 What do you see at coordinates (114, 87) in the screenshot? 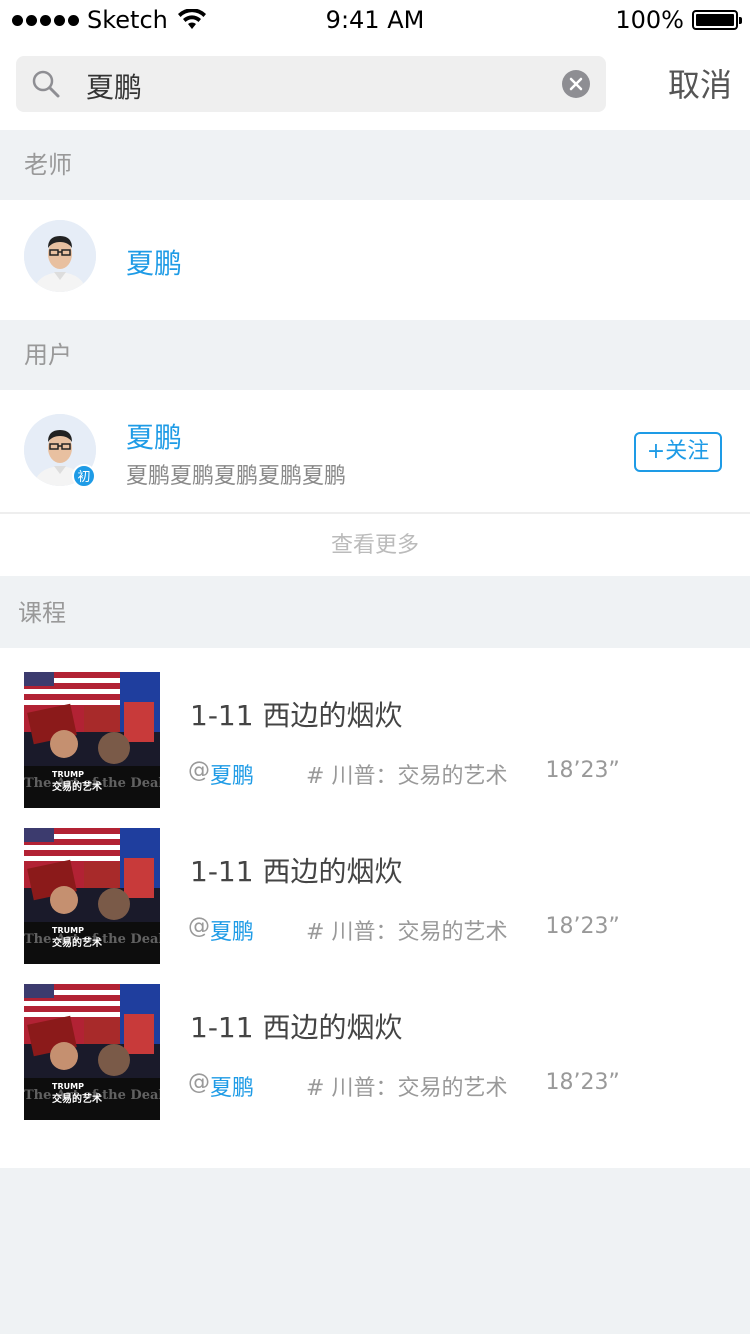
I see `search-value: 夏鹏` at bounding box center [114, 87].